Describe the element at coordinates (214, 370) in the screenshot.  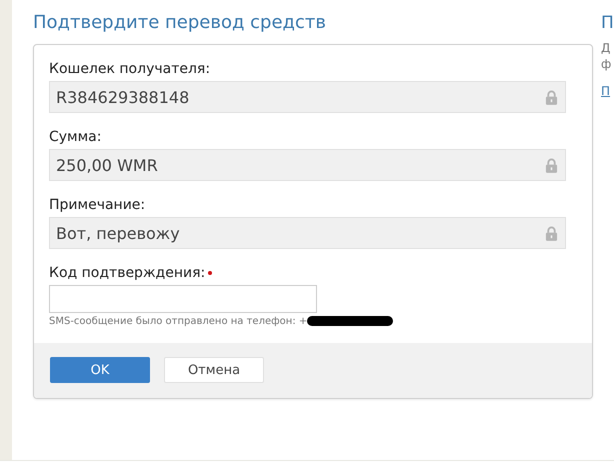
I see `cancel-button: Отмена` at that location.